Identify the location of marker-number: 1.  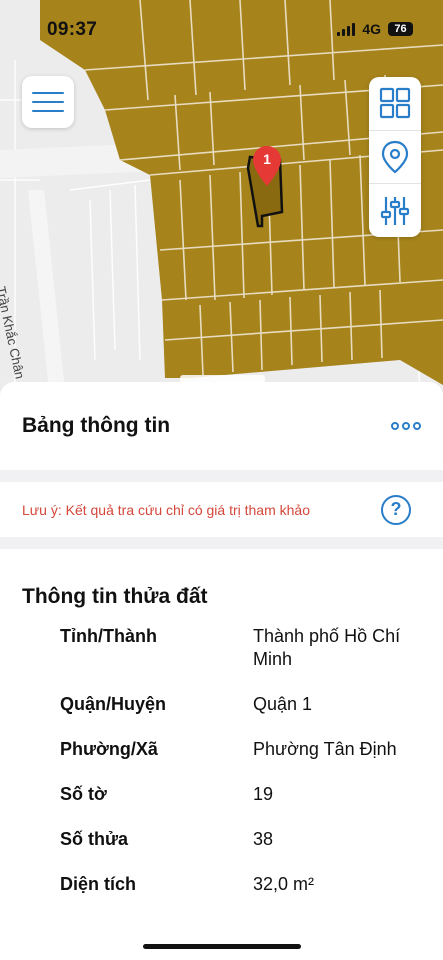
(267, 159).